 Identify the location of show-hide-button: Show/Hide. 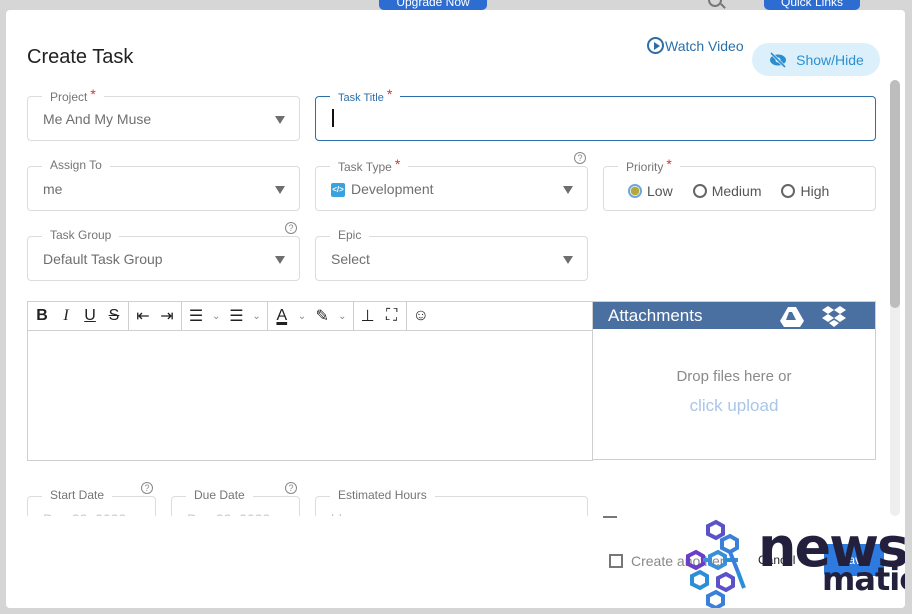
(816, 59).